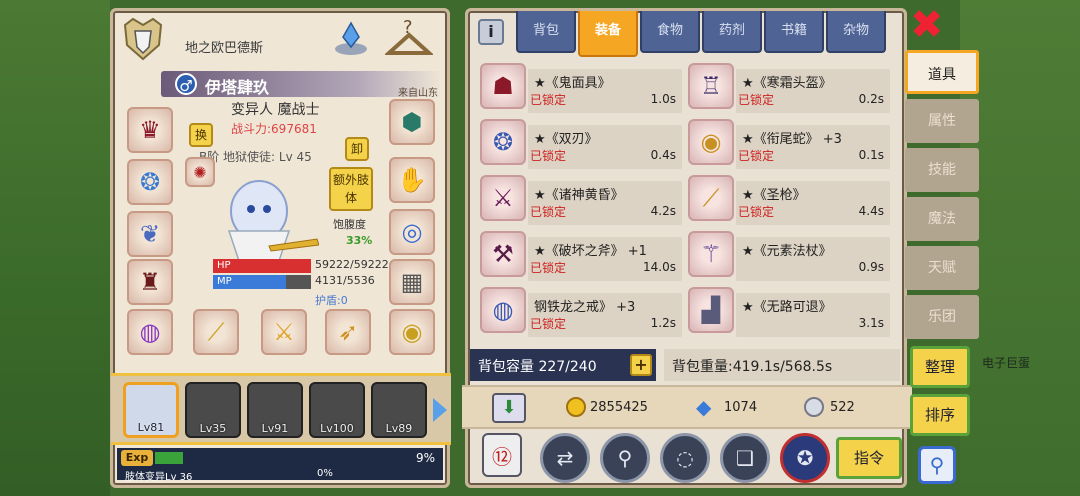  Describe the element at coordinates (412, 180) in the screenshot. I see `slot-gloves: ✋` at that location.